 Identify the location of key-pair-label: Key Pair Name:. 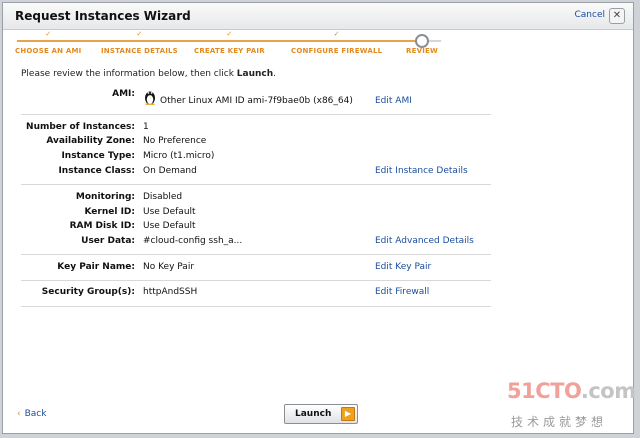
(96, 267).